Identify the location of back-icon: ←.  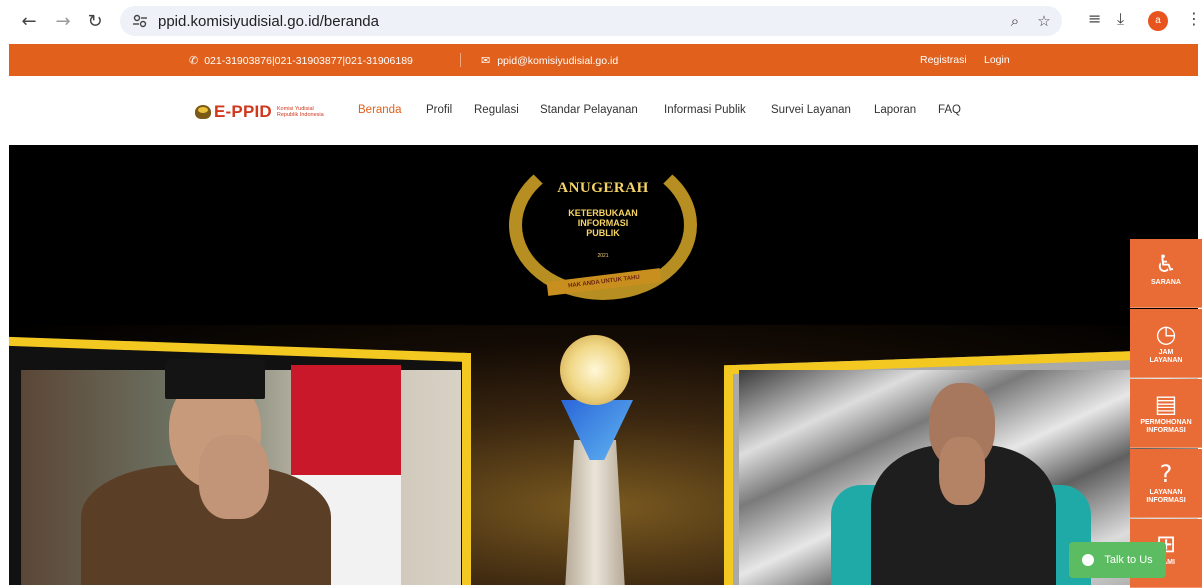
(29, 21).